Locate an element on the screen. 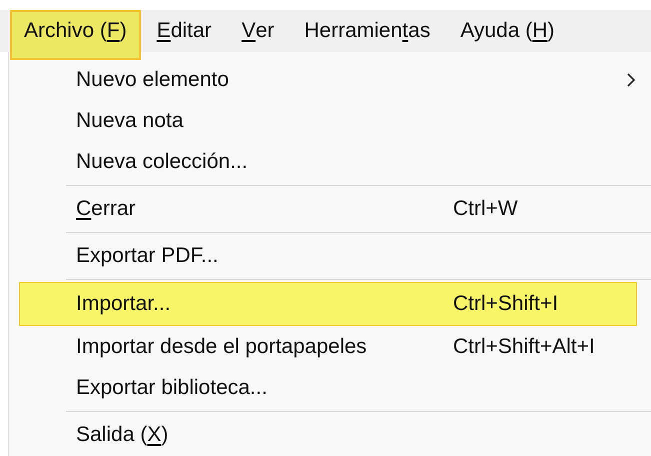 The image size is (651, 456). menu-item: Importar... Ctrl+Shift+I is located at coordinates (328, 304).